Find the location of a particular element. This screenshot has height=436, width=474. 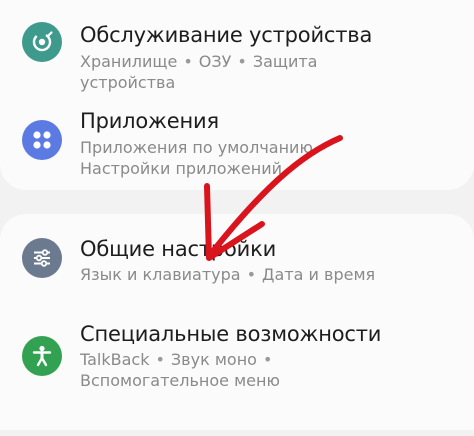

subtitle-part: Звук моно is located at coordinates (213, 359).